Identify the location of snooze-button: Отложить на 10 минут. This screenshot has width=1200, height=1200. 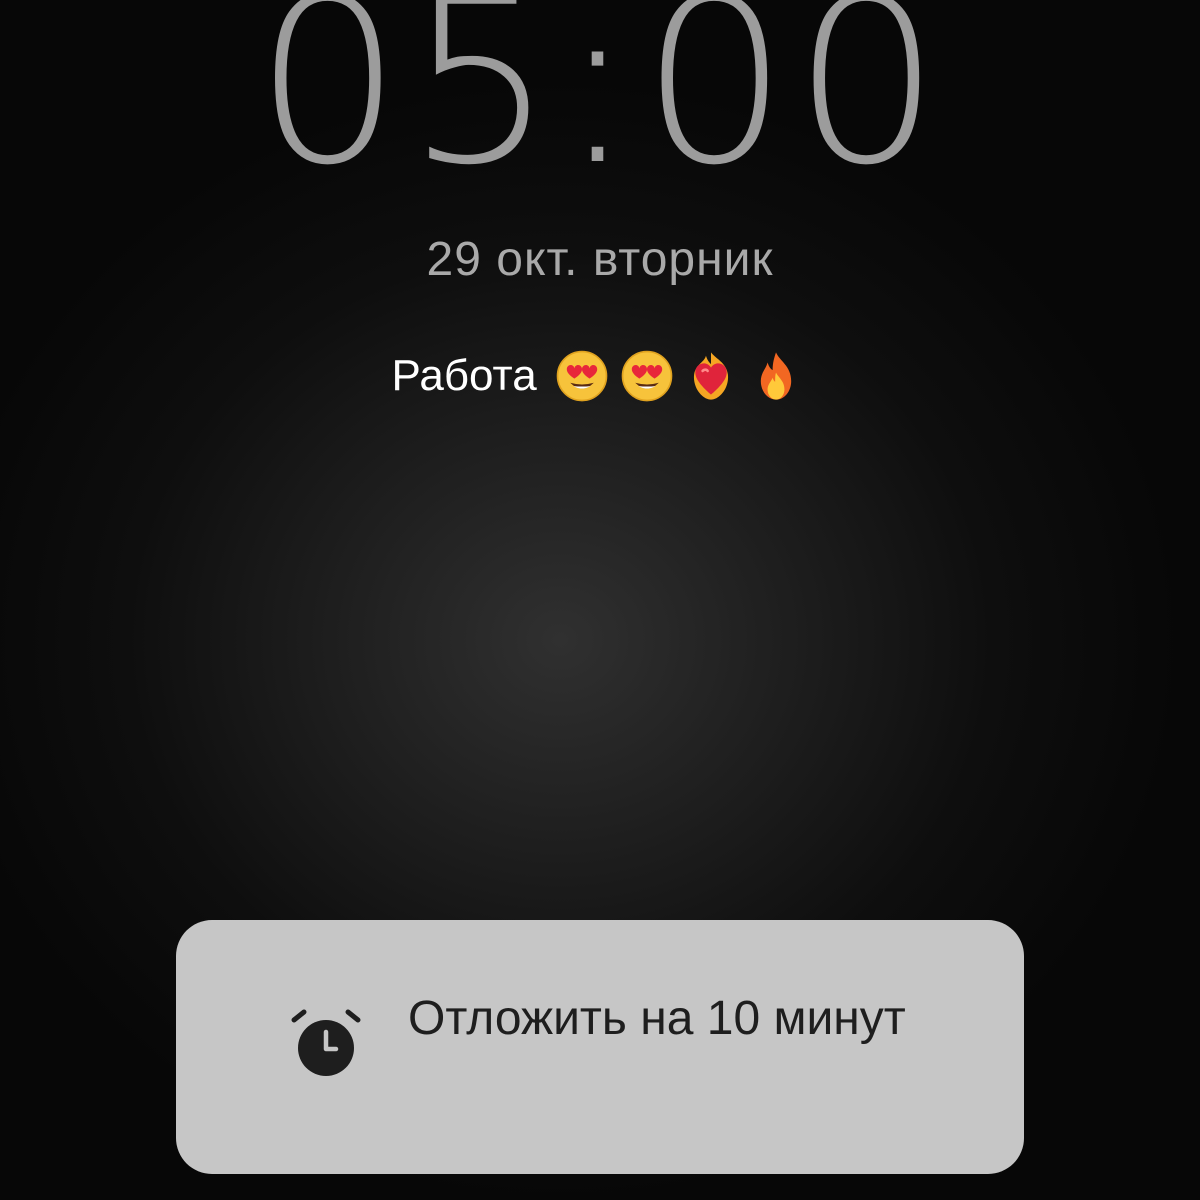
(600, 1047).